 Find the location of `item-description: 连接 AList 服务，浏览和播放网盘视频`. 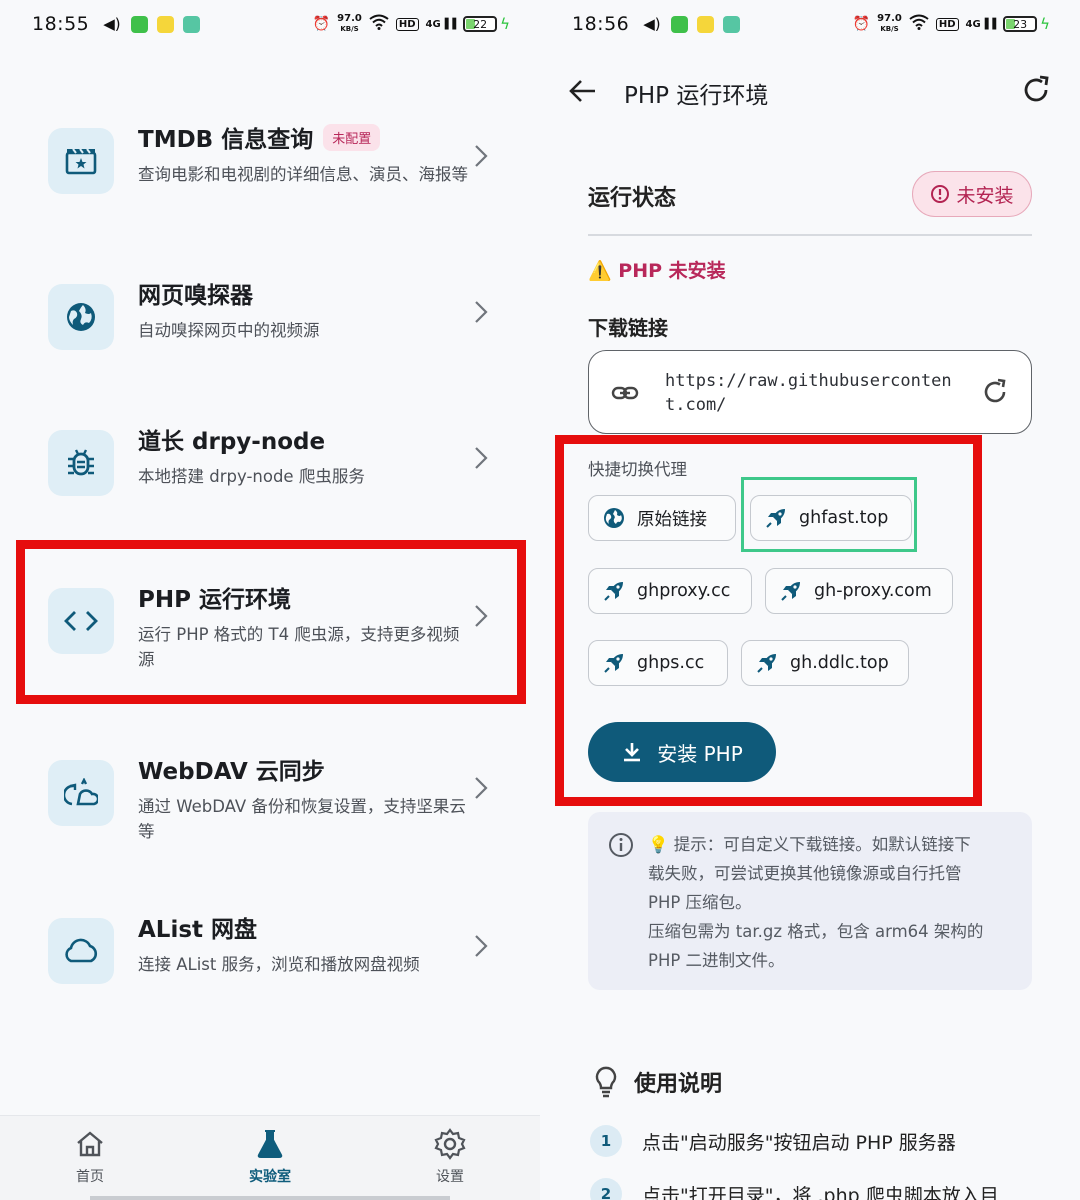

item-description: 连接 AList 服务，浏览和播放网盘视频 is located at coordinates (279, 964).